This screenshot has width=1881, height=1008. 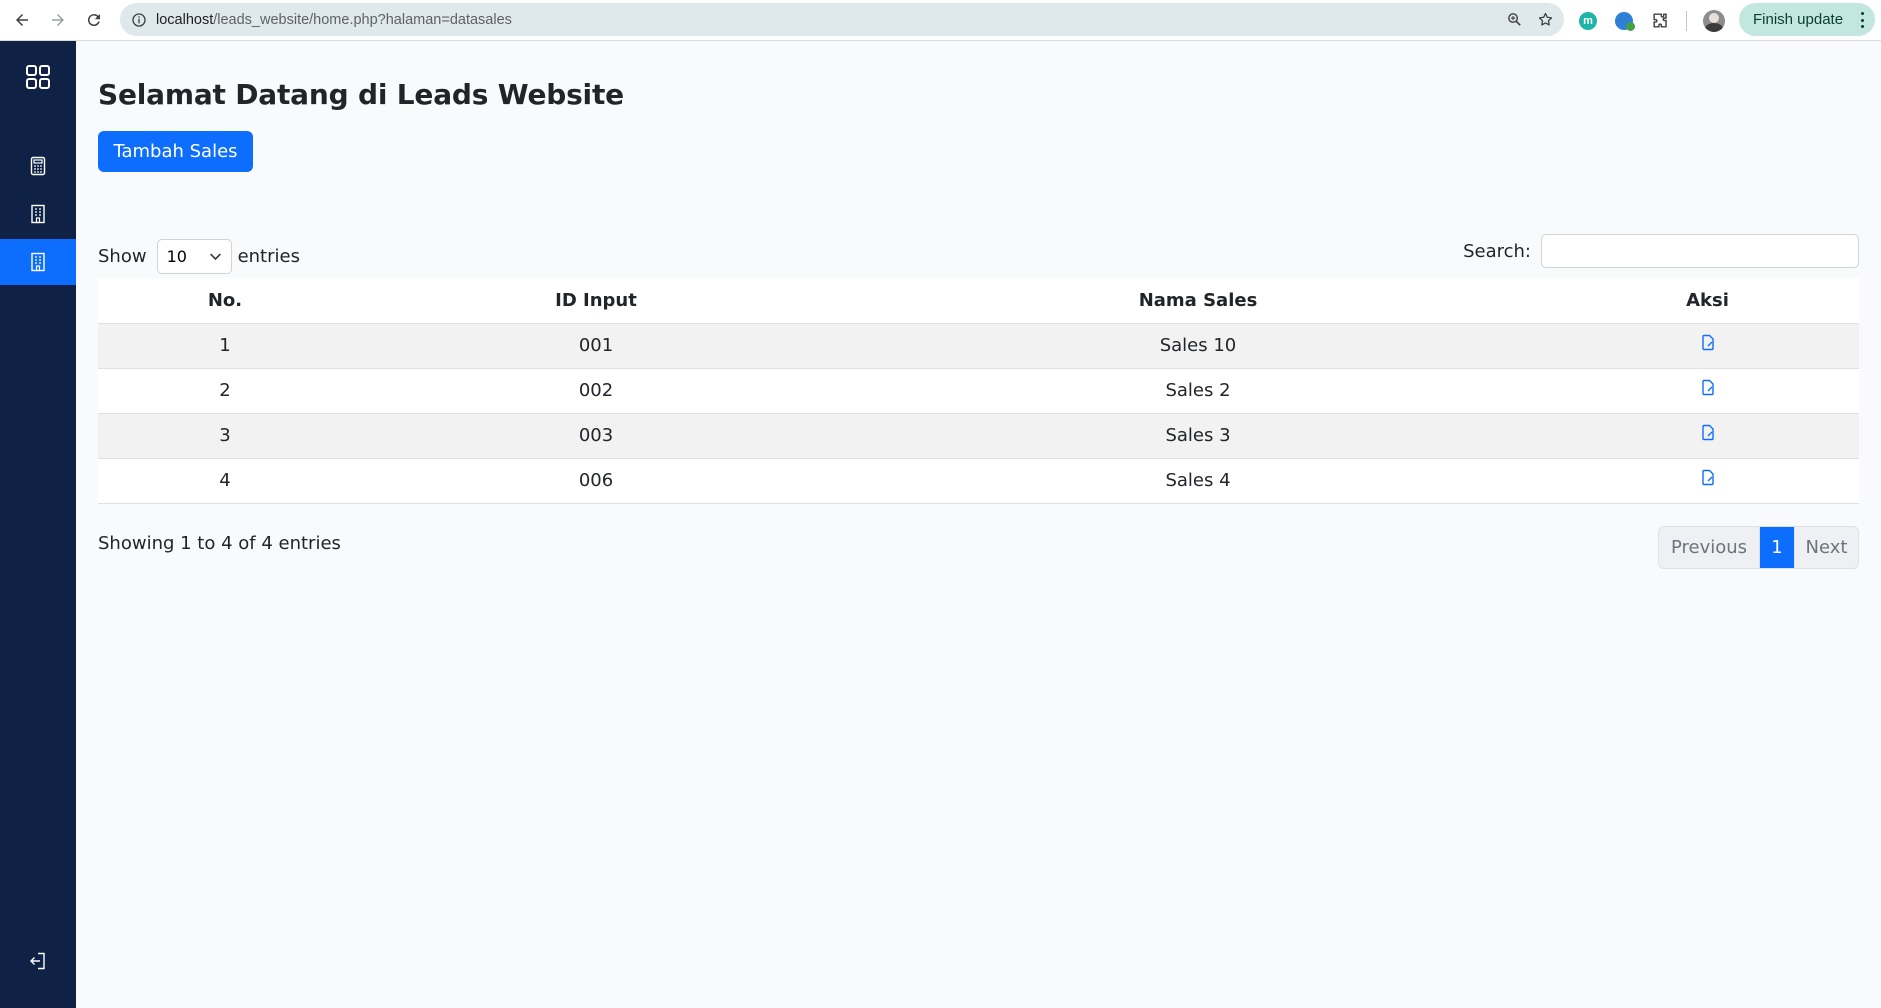 I want to click on cell-no: 2, so click(x=225, y=391).